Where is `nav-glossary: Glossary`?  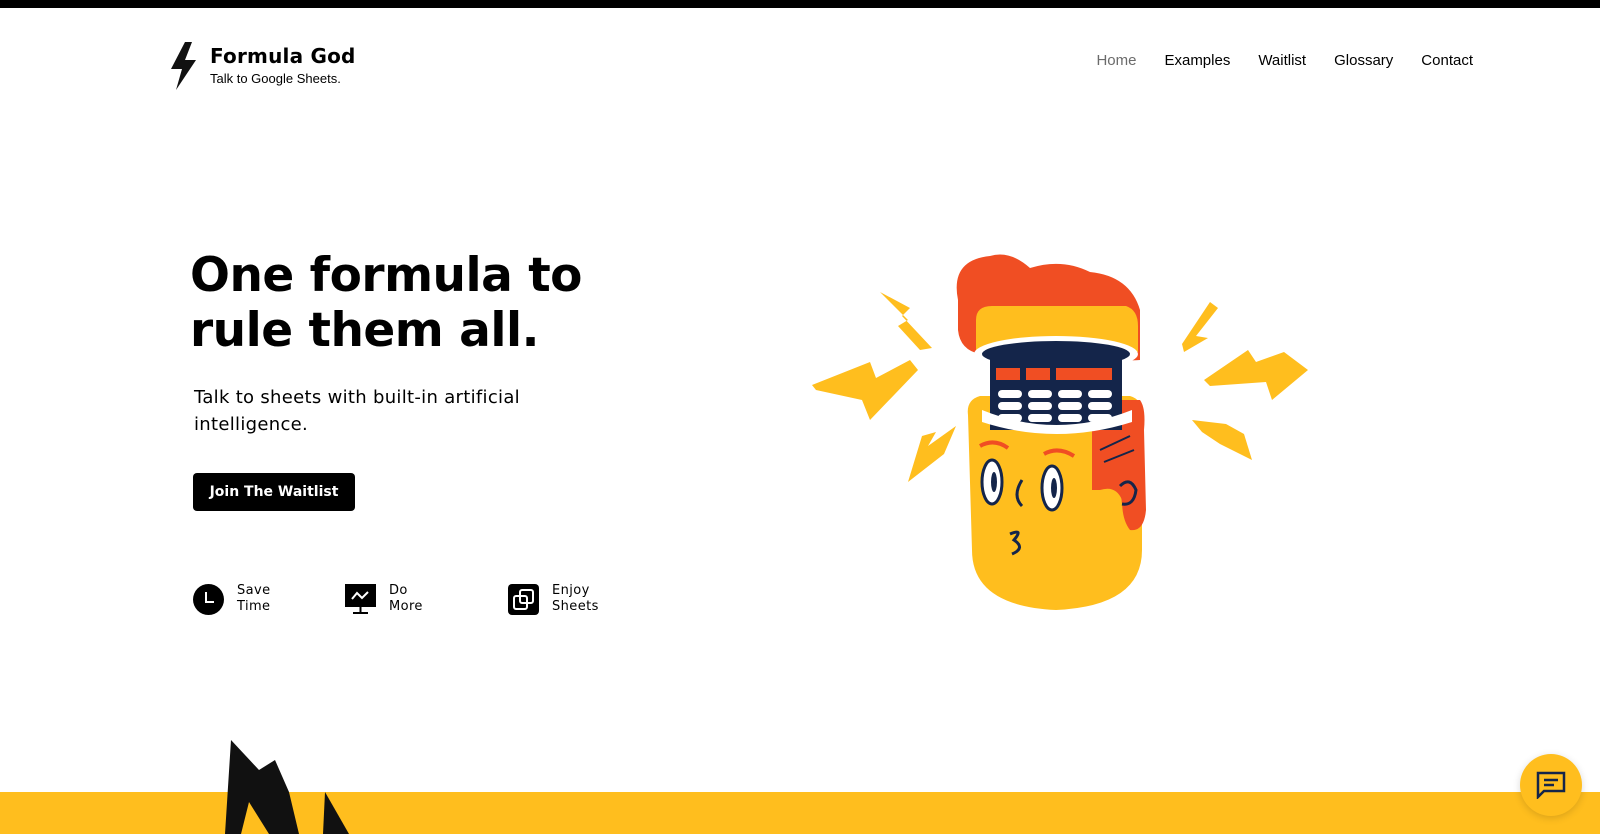
nav-glossary: Glossary is located at coordinates (1363, 61).